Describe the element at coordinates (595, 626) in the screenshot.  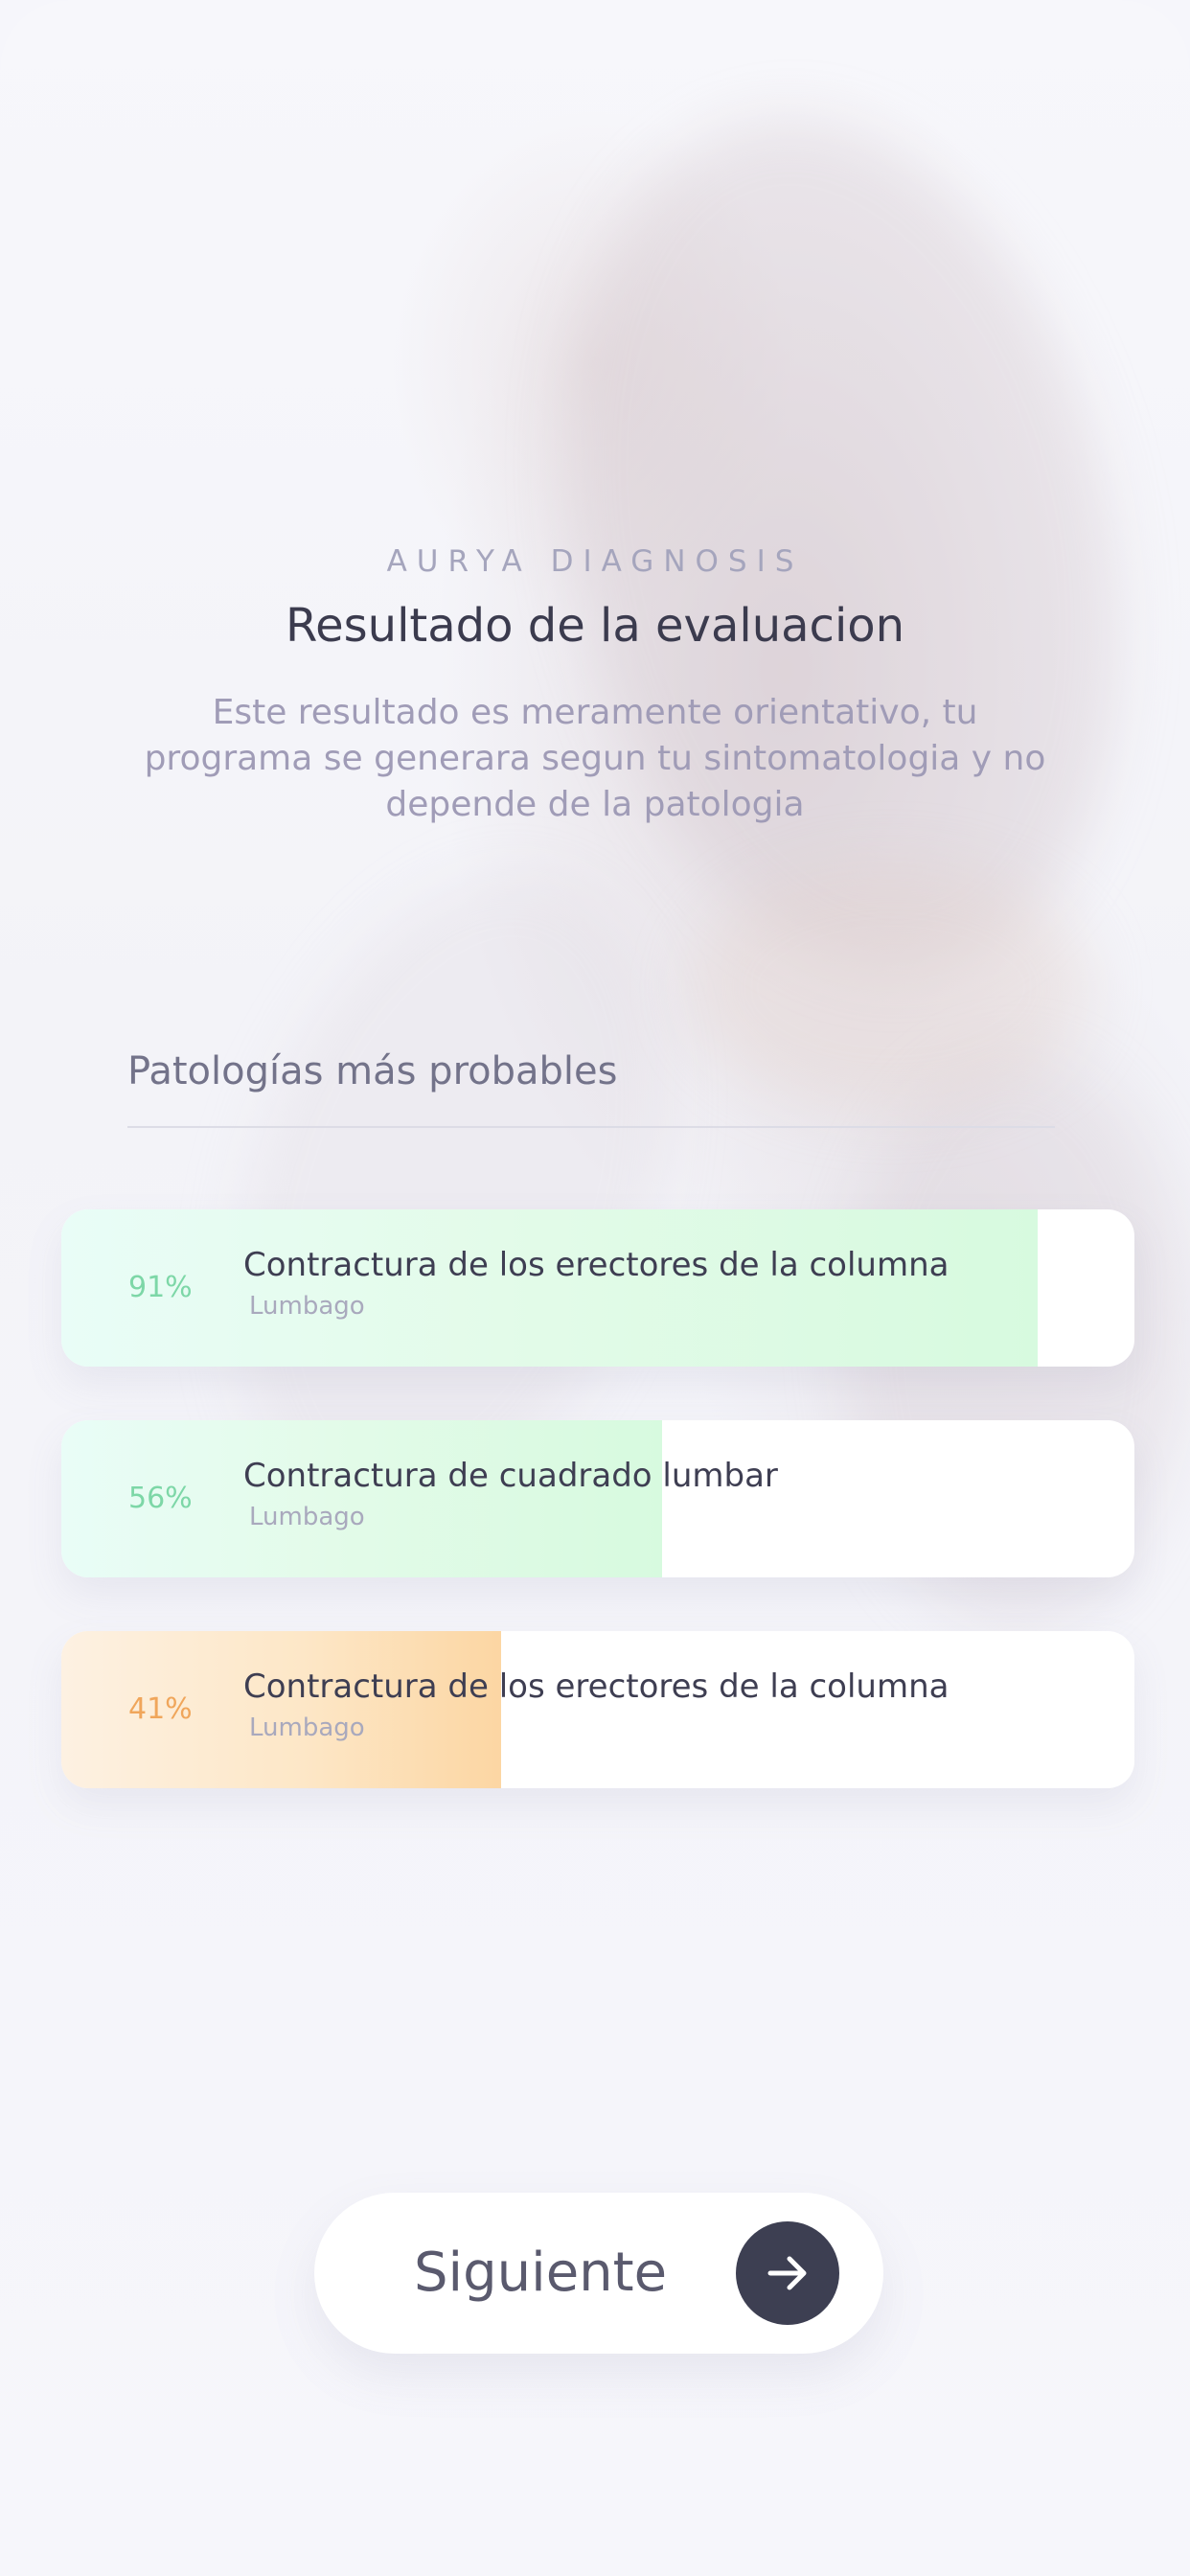
I see `page-title: Resultado de la evaluacion` at that location.